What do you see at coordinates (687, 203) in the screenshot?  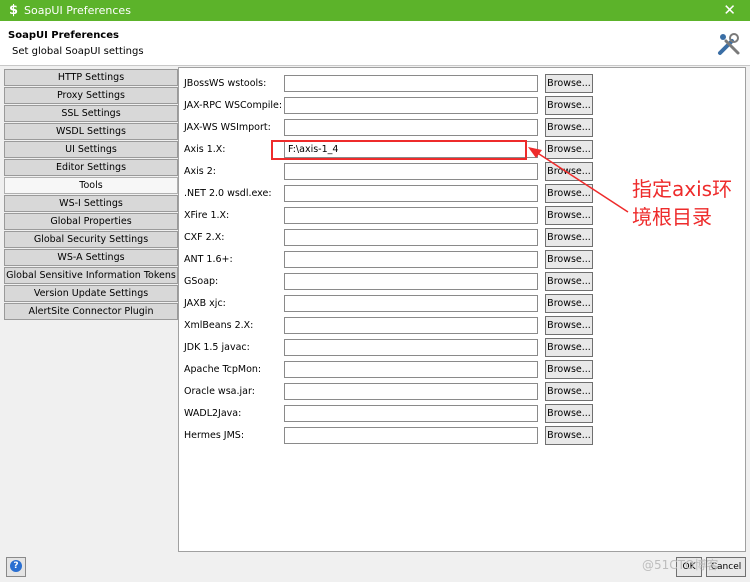 I see `annotation-text: 指定axis环 境根目录` at bounding box center [687, 203].